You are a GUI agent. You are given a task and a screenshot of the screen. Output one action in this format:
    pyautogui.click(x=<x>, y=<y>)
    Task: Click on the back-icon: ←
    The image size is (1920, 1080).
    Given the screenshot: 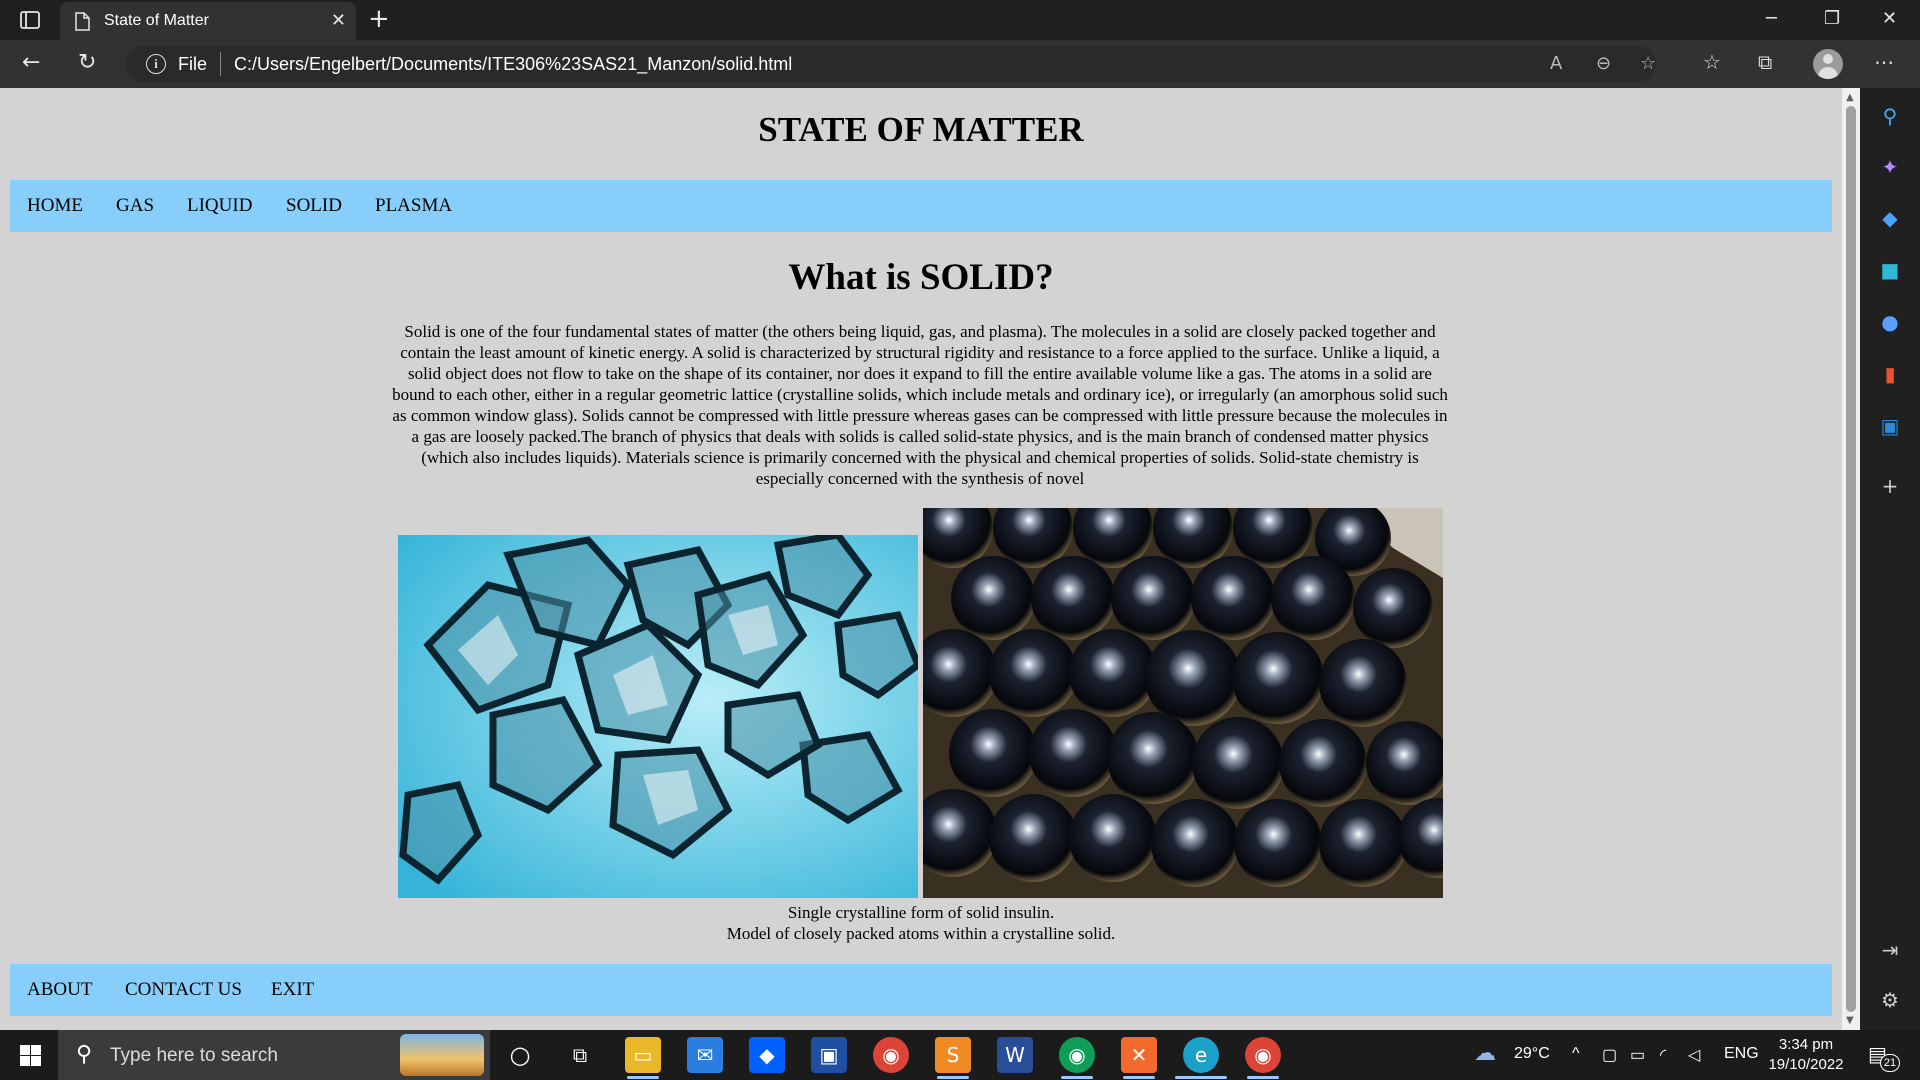 What is the action you would take?
    pyautogui.click(x=31, y=62)
    